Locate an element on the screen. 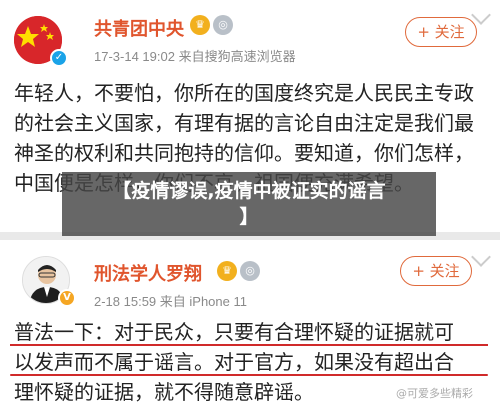  post-text-line: 普法一下：对于民众，只要有合理怀疑的证据就可 is located at coordinates (234, 332).